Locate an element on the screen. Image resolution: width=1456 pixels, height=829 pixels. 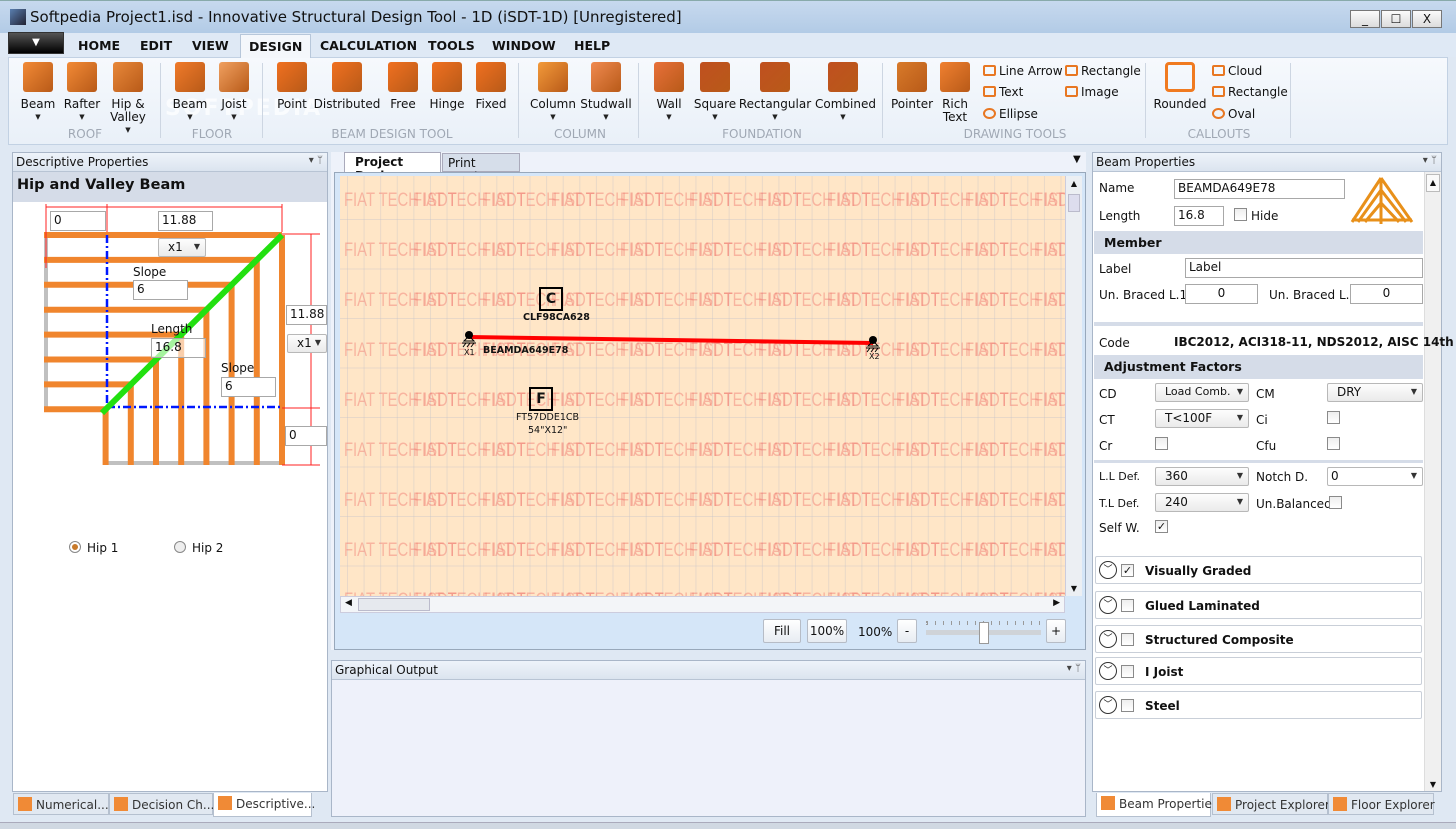
top-width-input: 11.88 is located at coordinates (185, 221).